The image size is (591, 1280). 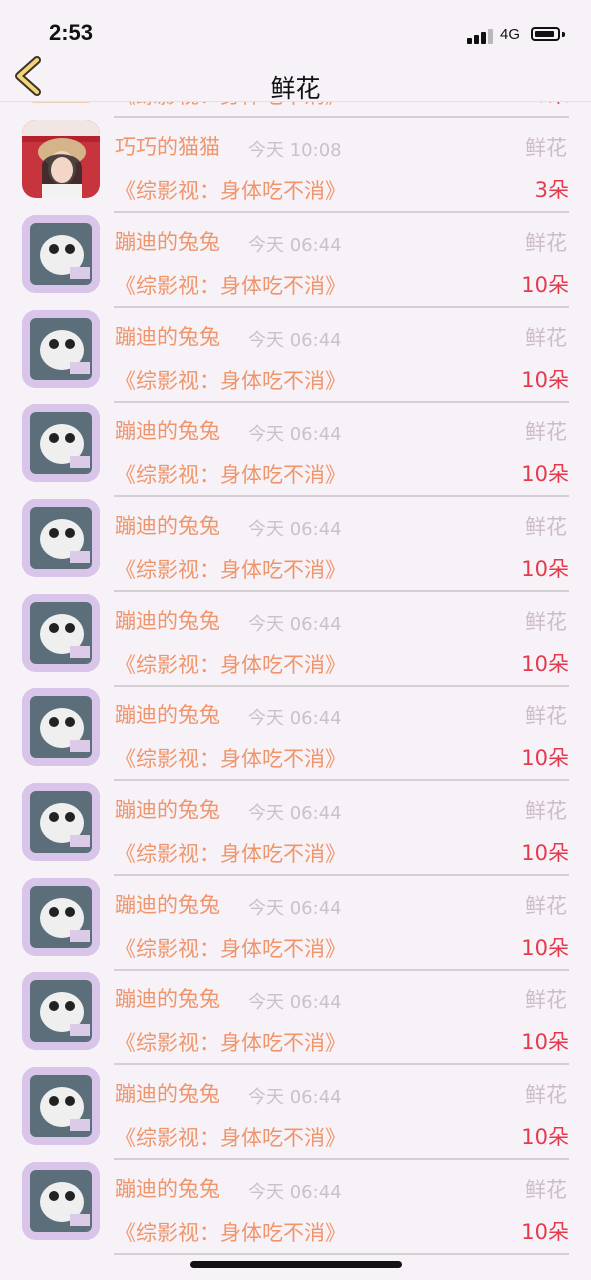 I want to click on page-title: 鲜花, so click(x=295, y=88).